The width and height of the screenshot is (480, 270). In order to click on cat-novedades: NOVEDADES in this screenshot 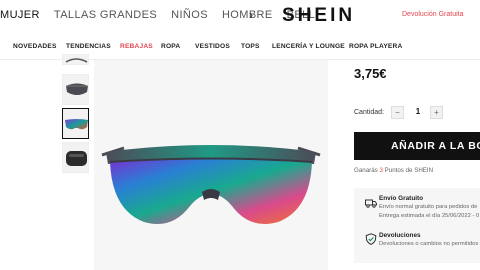, I will do `click(35, 46)`.